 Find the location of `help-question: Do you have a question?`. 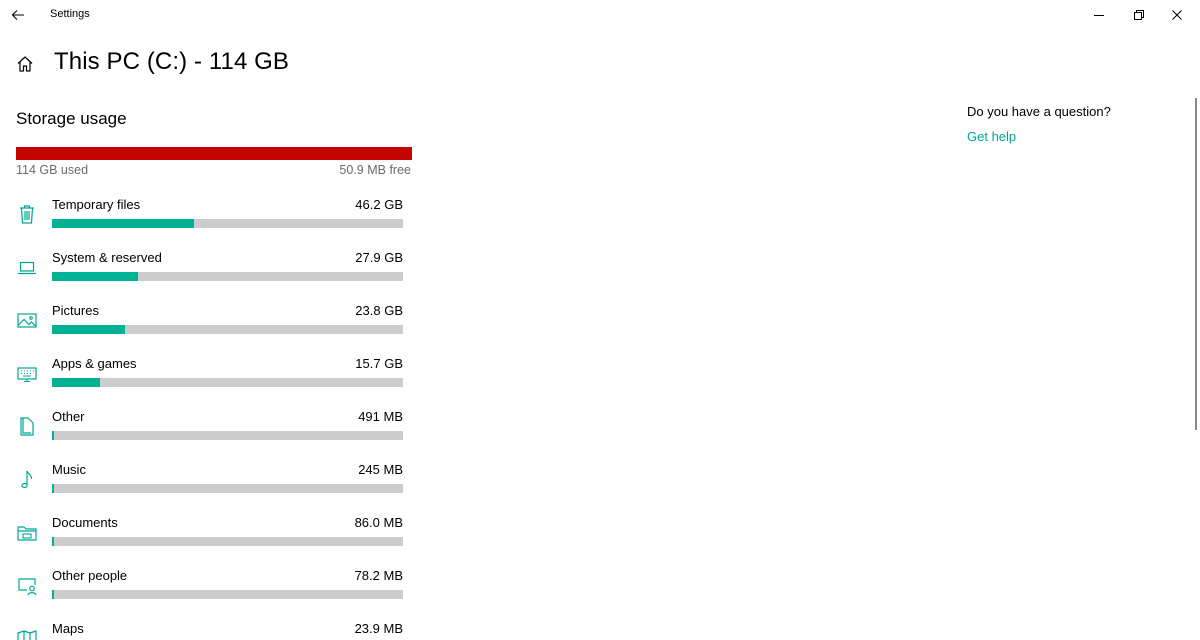

help-question: Do you have a question? is located at coordinates (1039, 111).